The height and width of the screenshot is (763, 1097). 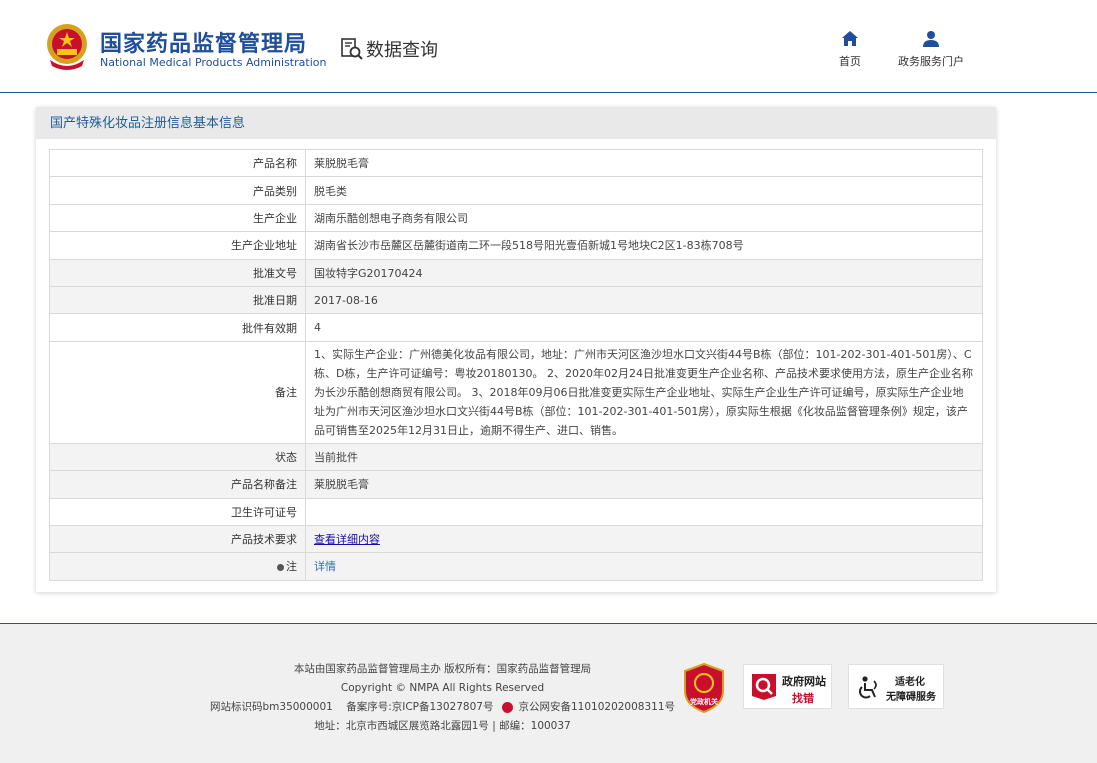 I want to click on table-row: 产品技术要求 查看详细内容, so click(x=516, y=539).